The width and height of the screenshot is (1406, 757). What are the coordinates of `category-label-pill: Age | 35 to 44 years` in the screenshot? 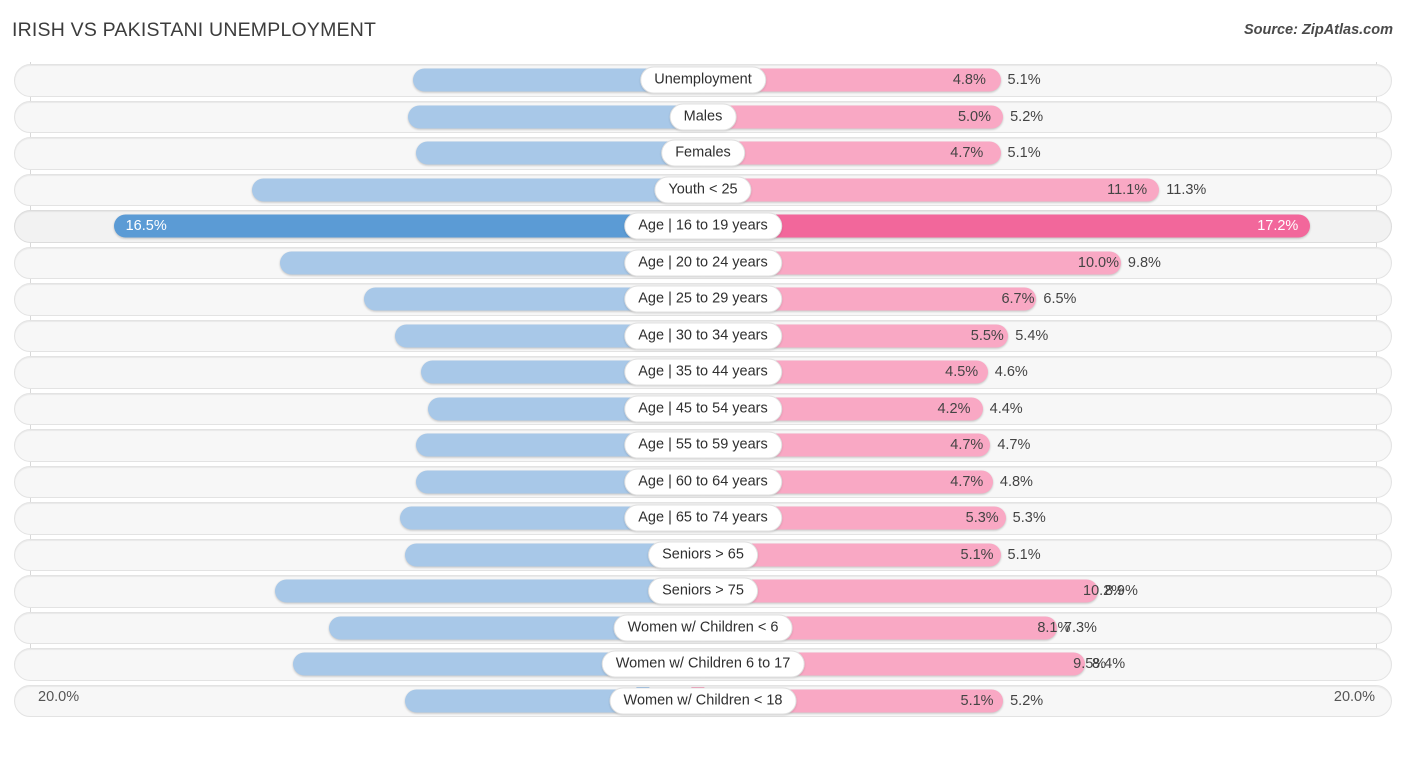 It's located at (703, 372).